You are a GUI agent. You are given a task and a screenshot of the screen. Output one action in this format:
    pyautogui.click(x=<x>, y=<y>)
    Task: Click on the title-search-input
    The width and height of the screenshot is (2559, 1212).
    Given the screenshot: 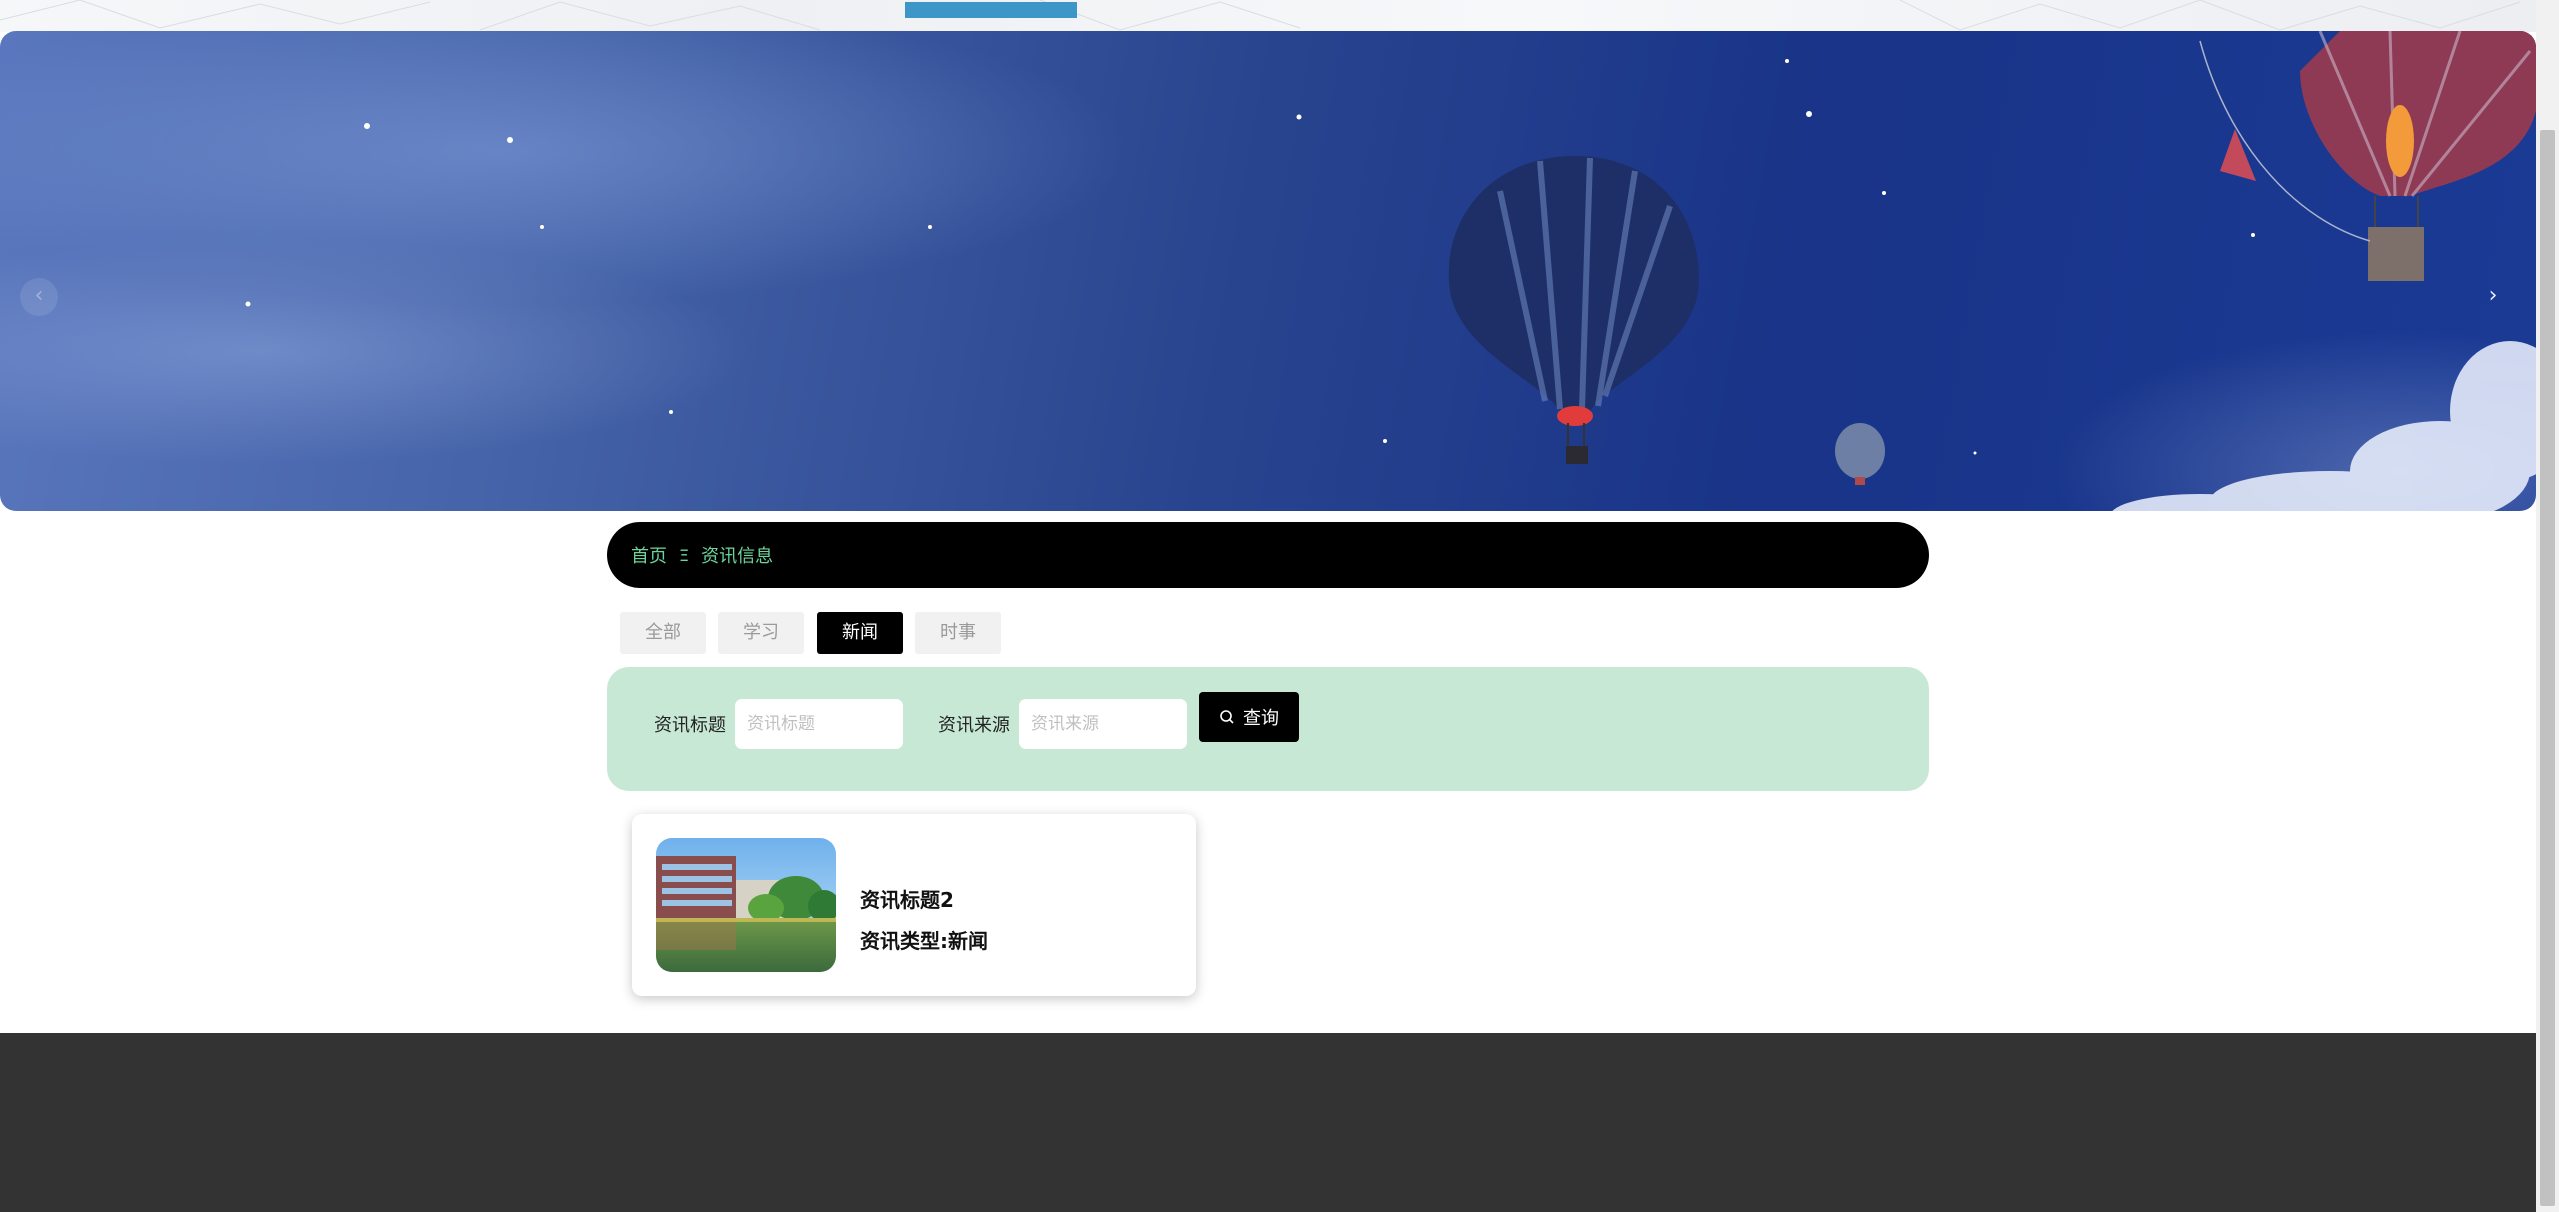 What is the action you would take?
    pyautogui.click(x=819, y=724)
    